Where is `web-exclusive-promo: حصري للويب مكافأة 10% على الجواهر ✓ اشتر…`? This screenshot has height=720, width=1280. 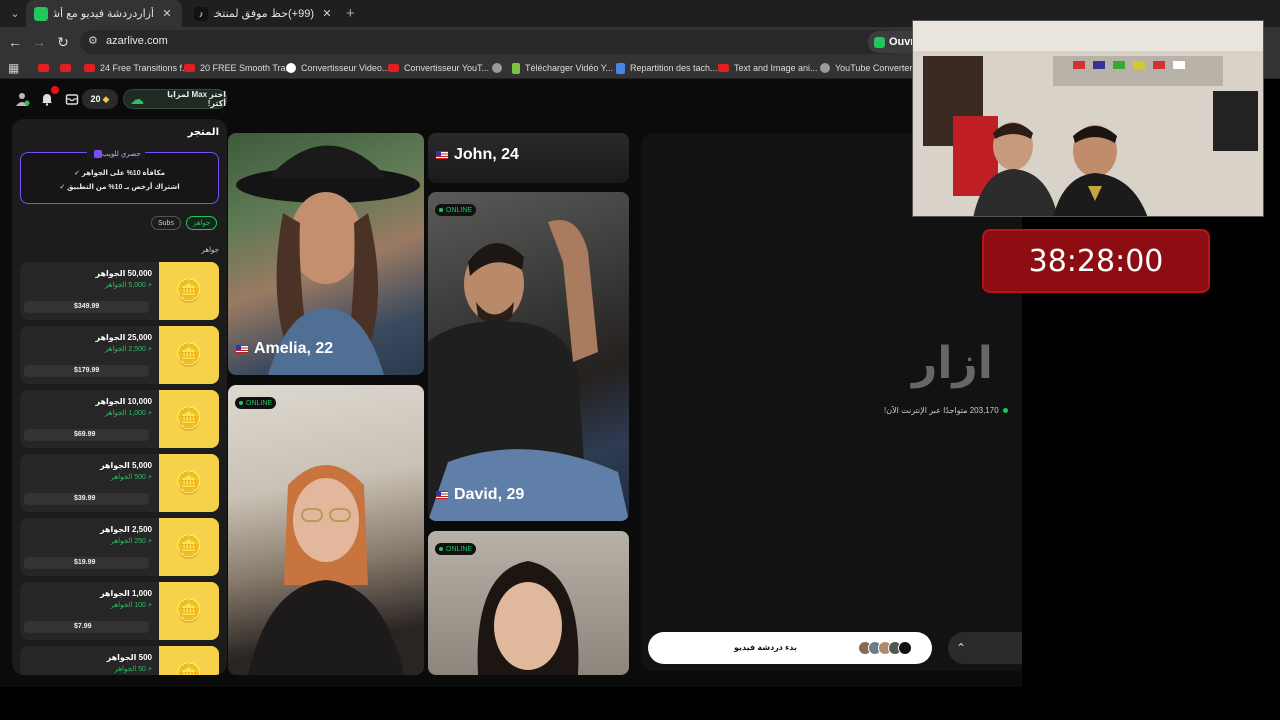
web-exclusive-promo: حصري للويب مكافأة 10% على الجواهر ✓ اشتر… is located at coordinates (119, 176).